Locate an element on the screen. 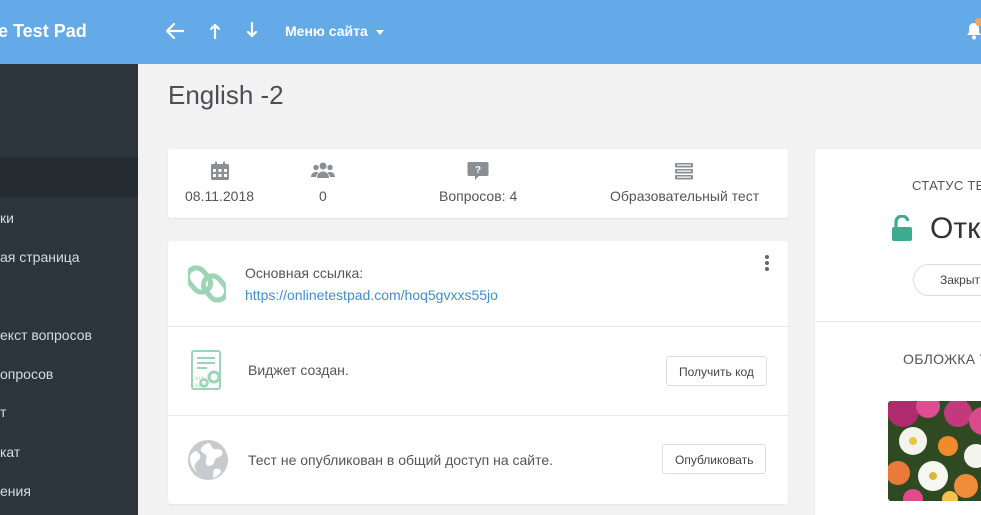 The width and height of the screenshot is (981, 515). widget-code-icon: 010 0110 is located at coordinates (207, 373).